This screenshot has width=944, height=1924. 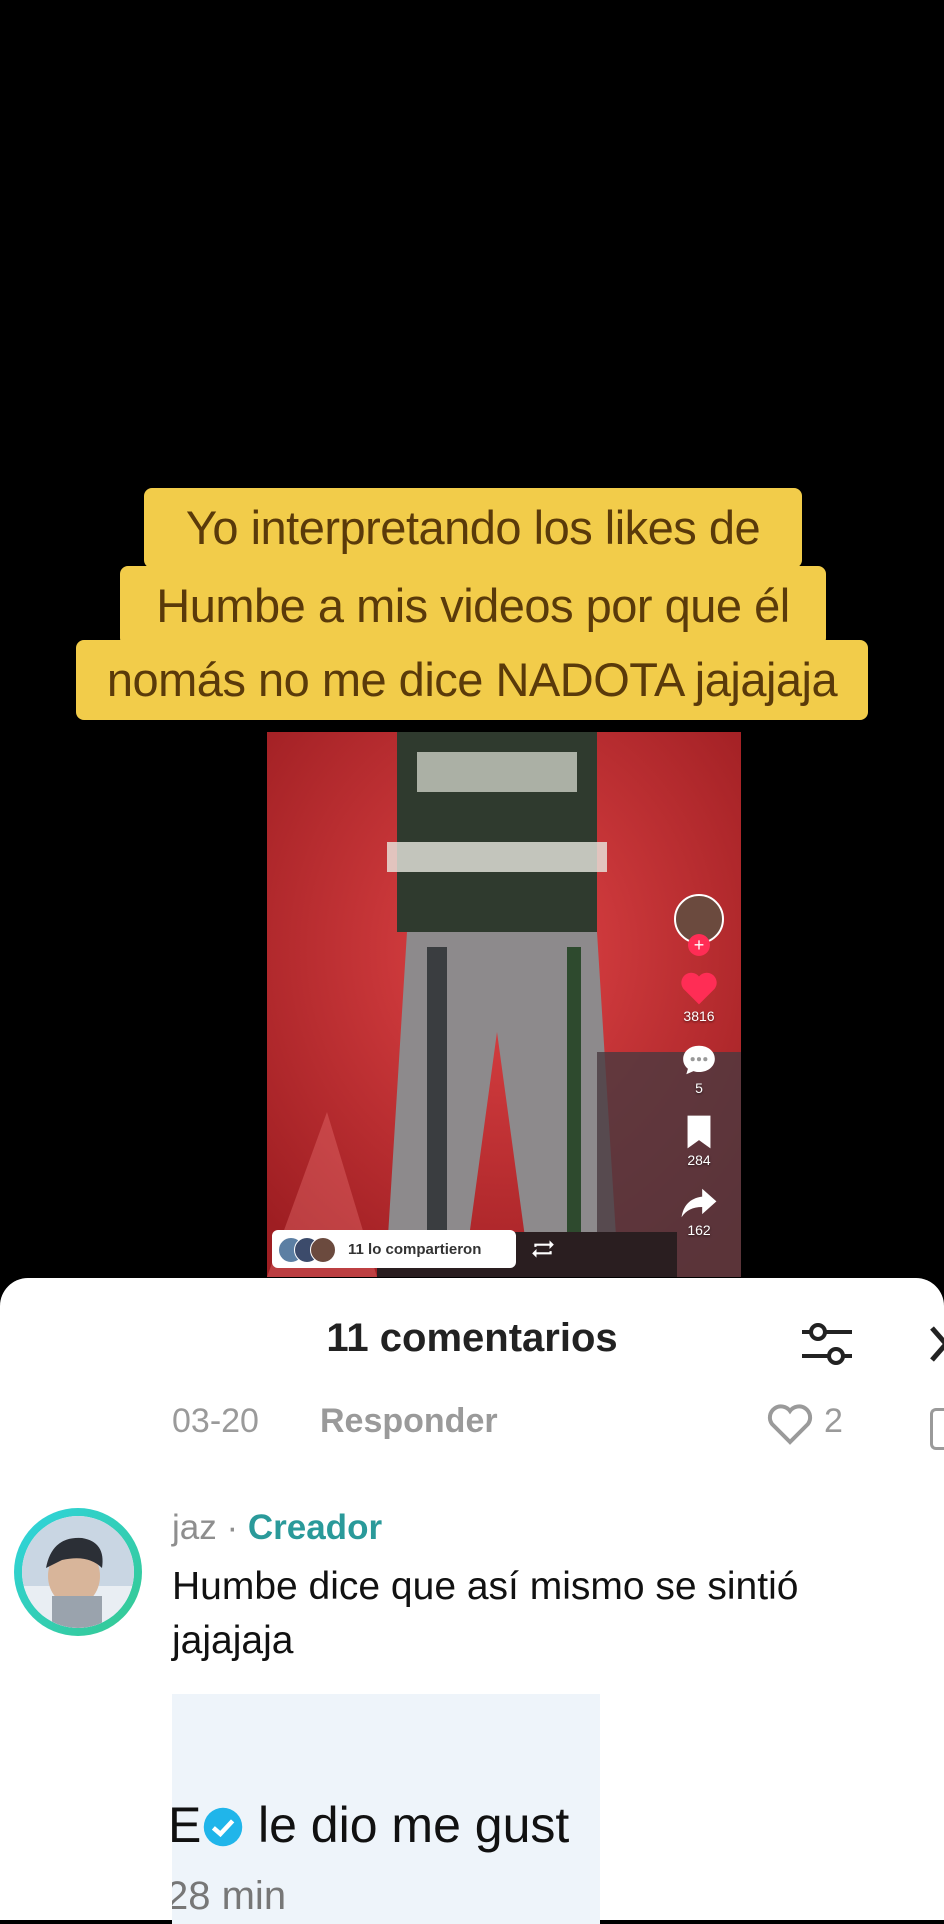 I want to click on filter-icon, so click(x=827, y=1344).